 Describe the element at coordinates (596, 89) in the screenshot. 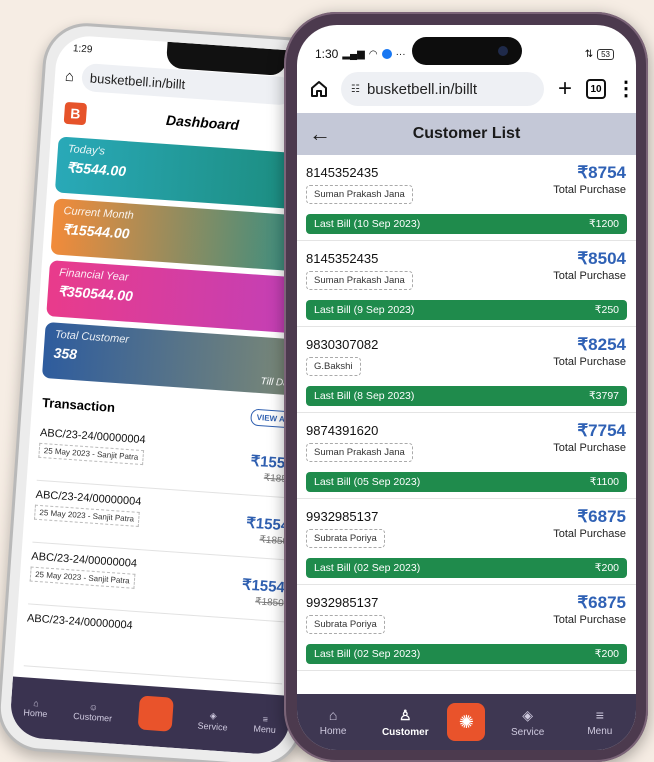

I see `tab-switcher-icon: 10` at that location.